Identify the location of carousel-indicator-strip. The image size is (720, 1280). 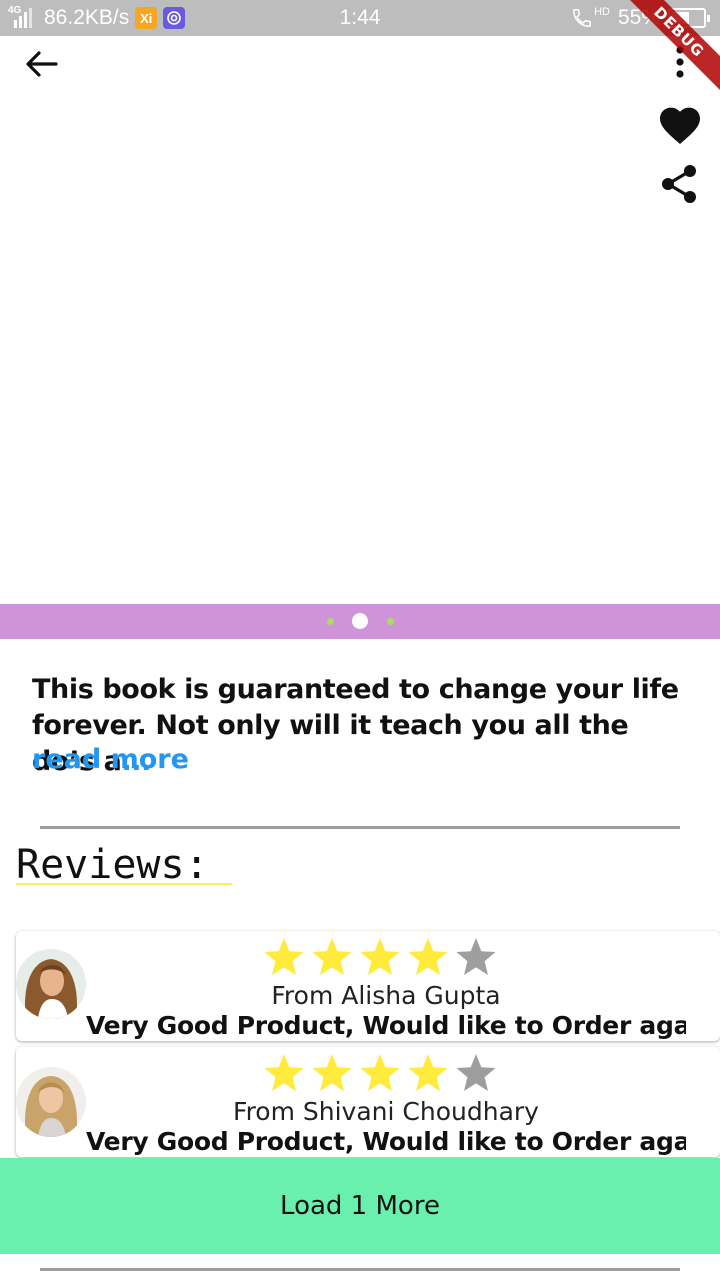
(360, 621).